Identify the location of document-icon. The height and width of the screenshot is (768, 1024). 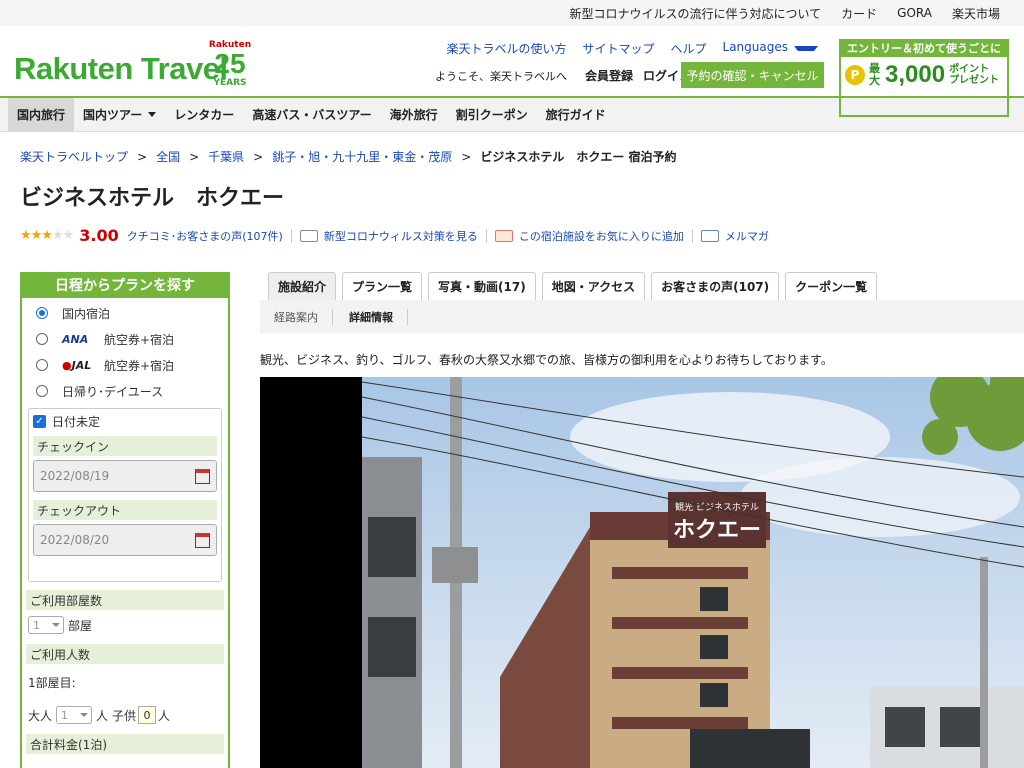
(308, 235).